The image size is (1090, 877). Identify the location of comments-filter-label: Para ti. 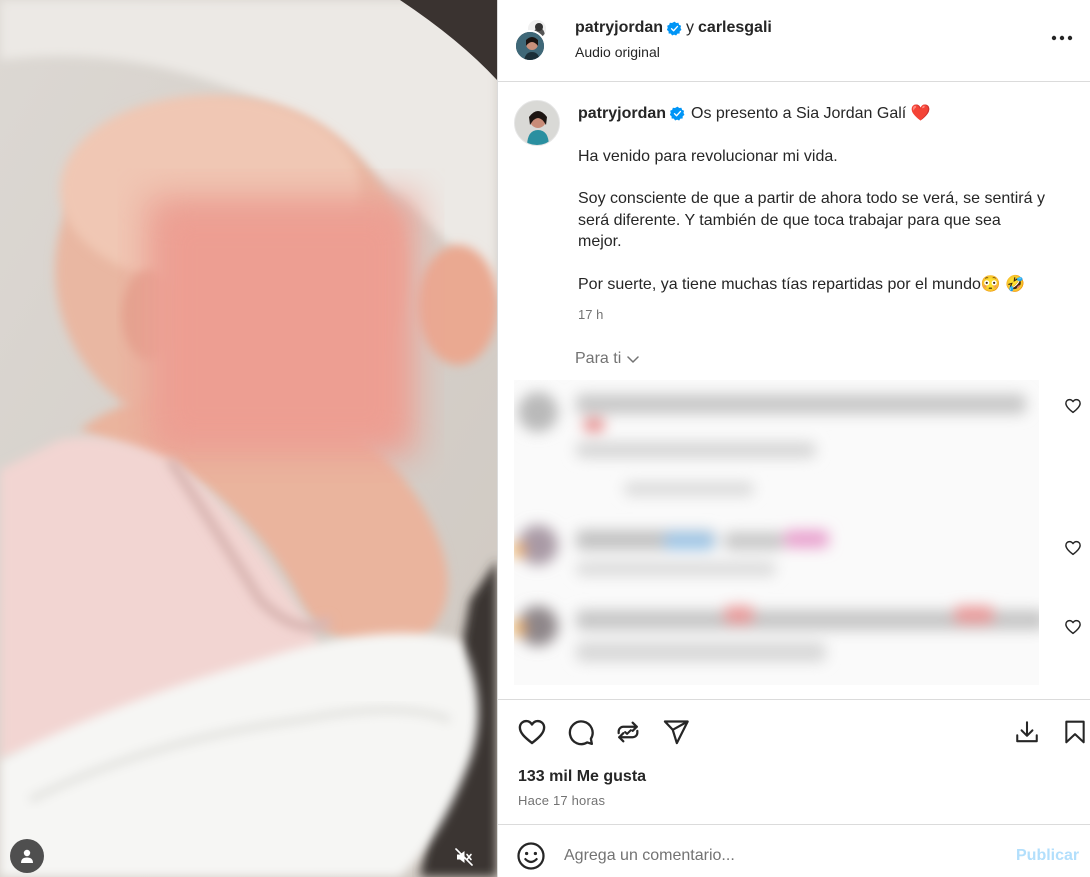
(598, 358).